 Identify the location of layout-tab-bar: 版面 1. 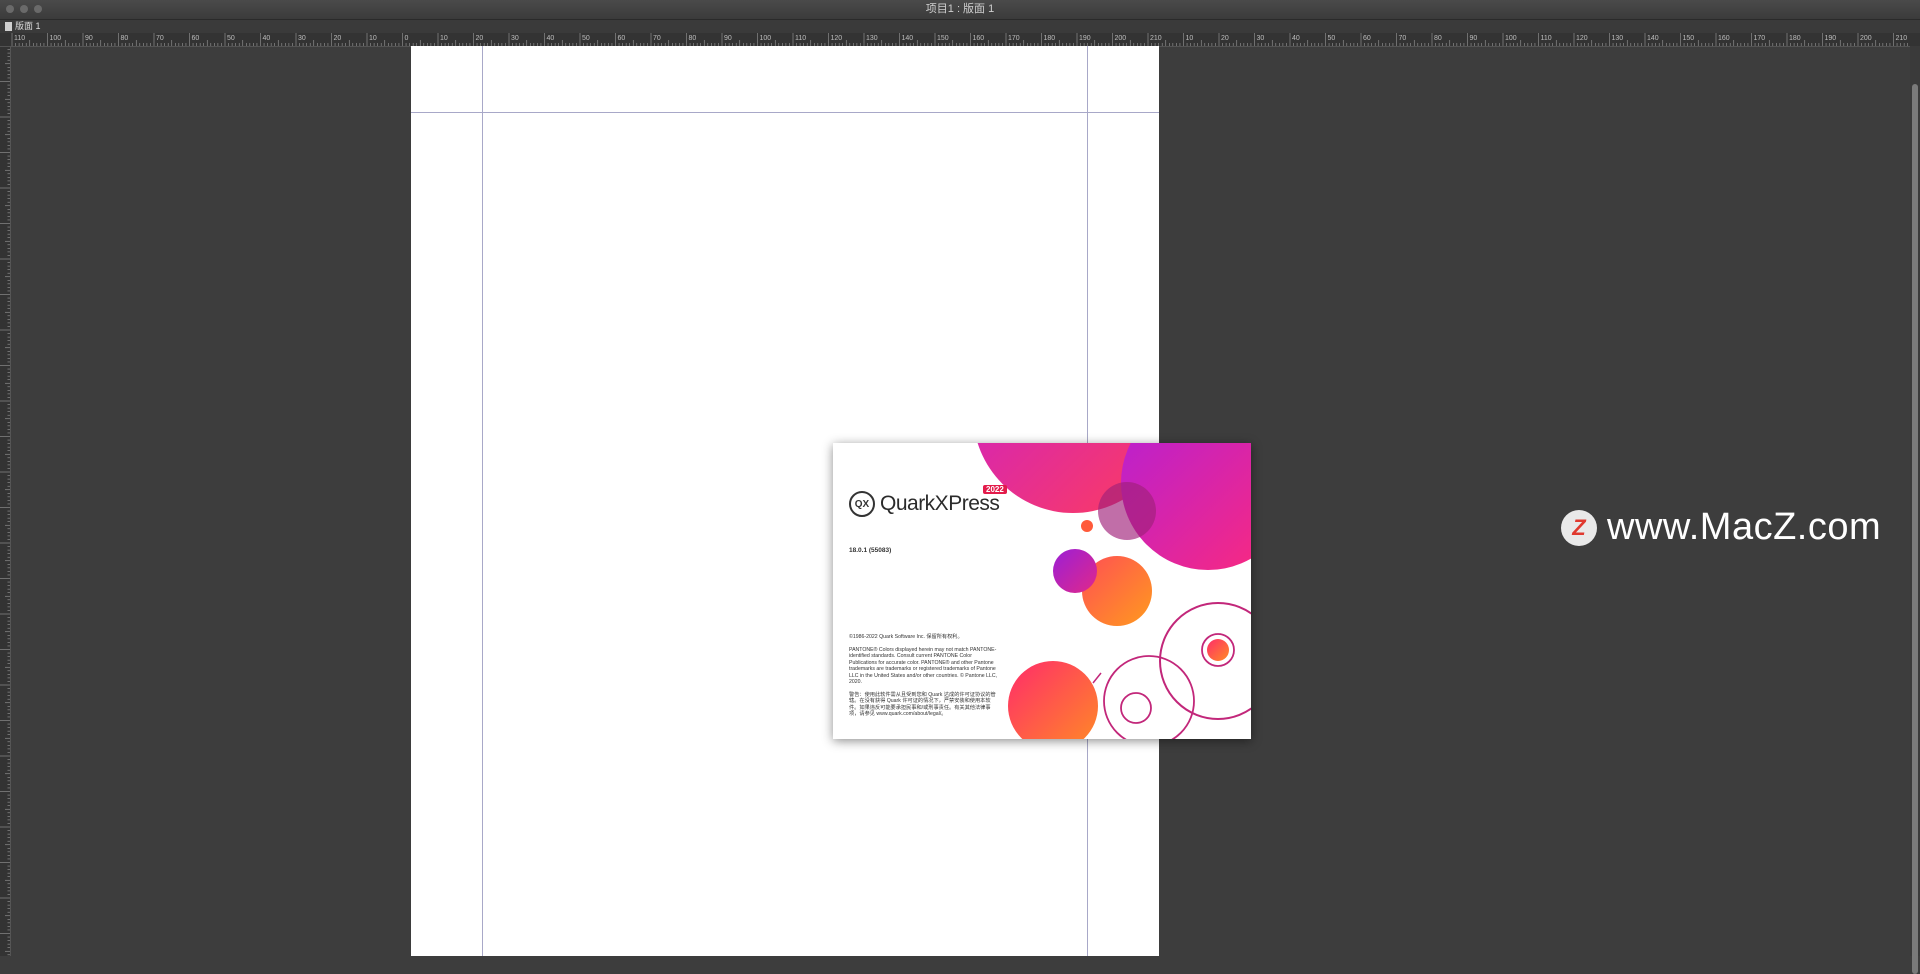
(960, 26).